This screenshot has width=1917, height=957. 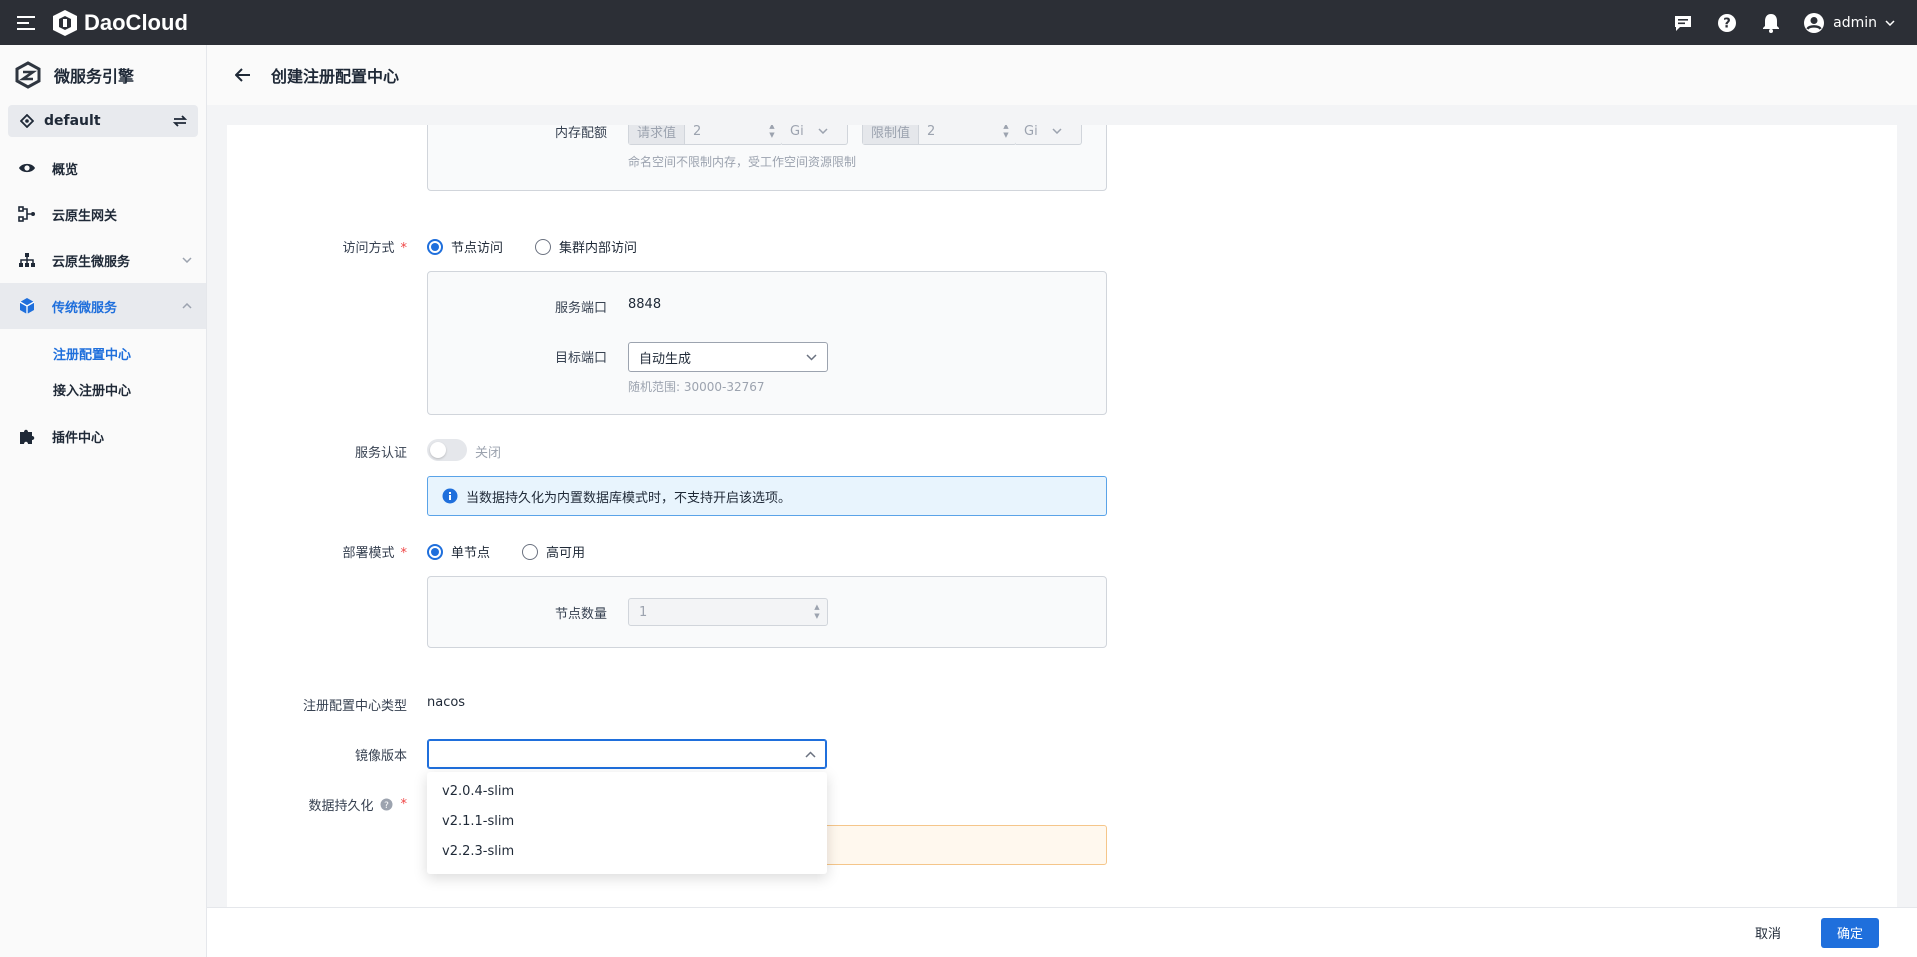 I want to click on radio-label: 集群内部访问, so click(x=598, y=248).